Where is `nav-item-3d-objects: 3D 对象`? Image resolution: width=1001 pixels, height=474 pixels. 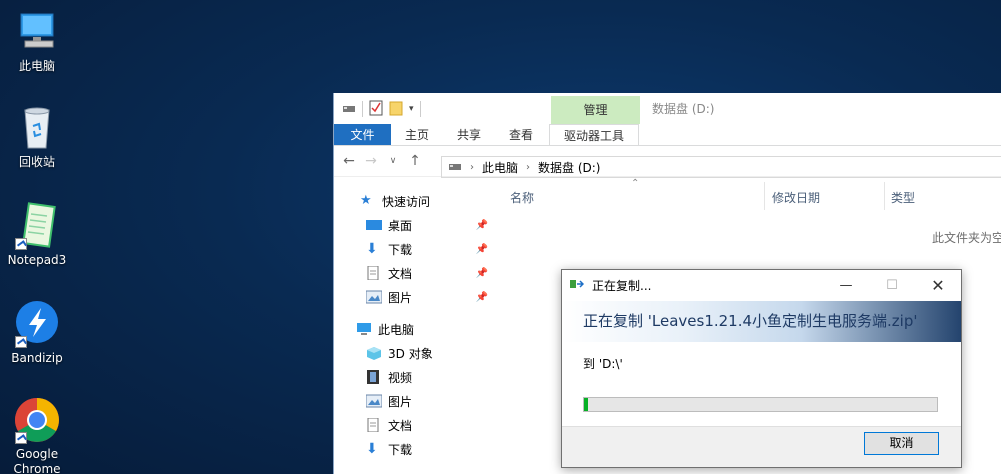
nav-item-3d-objects: 3D 对象 is located at coordinates (414, 353).